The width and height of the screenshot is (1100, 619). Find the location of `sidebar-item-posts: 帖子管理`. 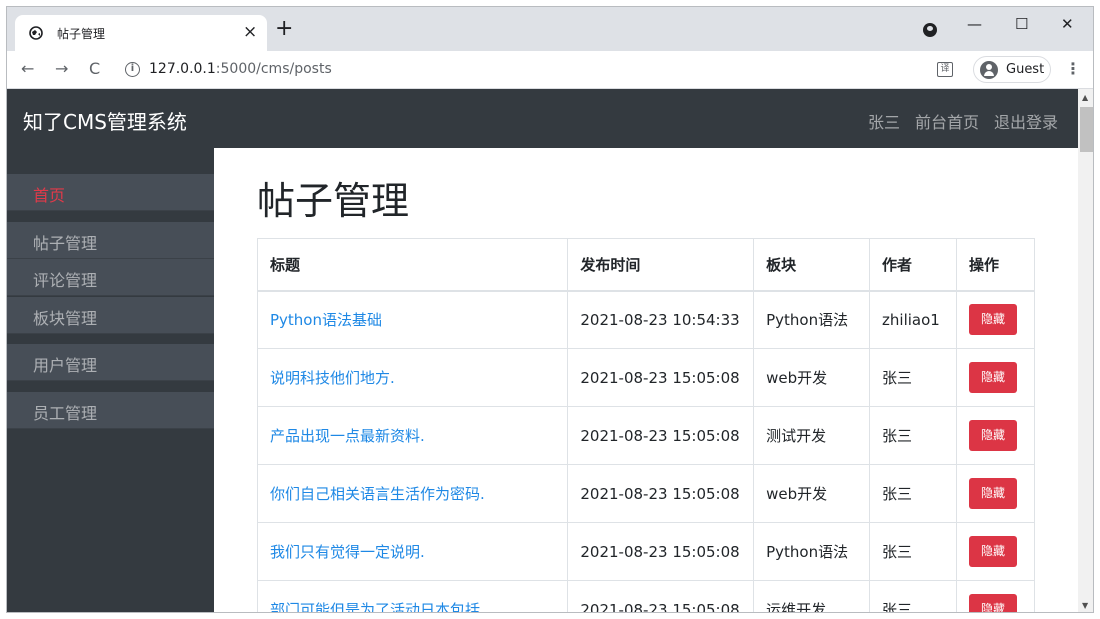

sidebar-item-posts: 帖子管理 is located at coordinates (110, 240).